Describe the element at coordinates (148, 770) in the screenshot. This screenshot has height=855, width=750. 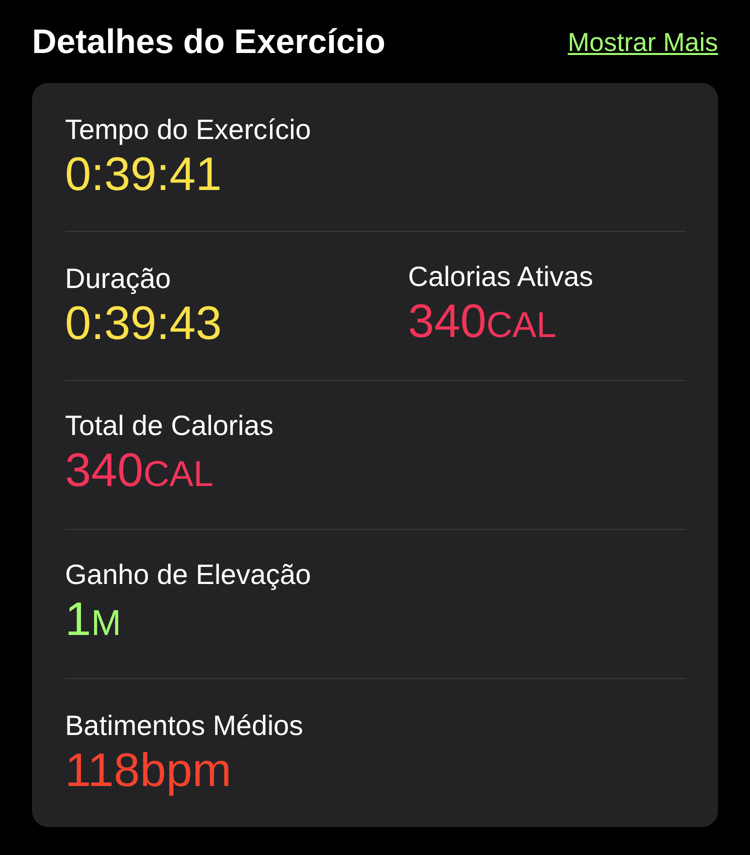
I see `metric-value: 118bpm` at that location.